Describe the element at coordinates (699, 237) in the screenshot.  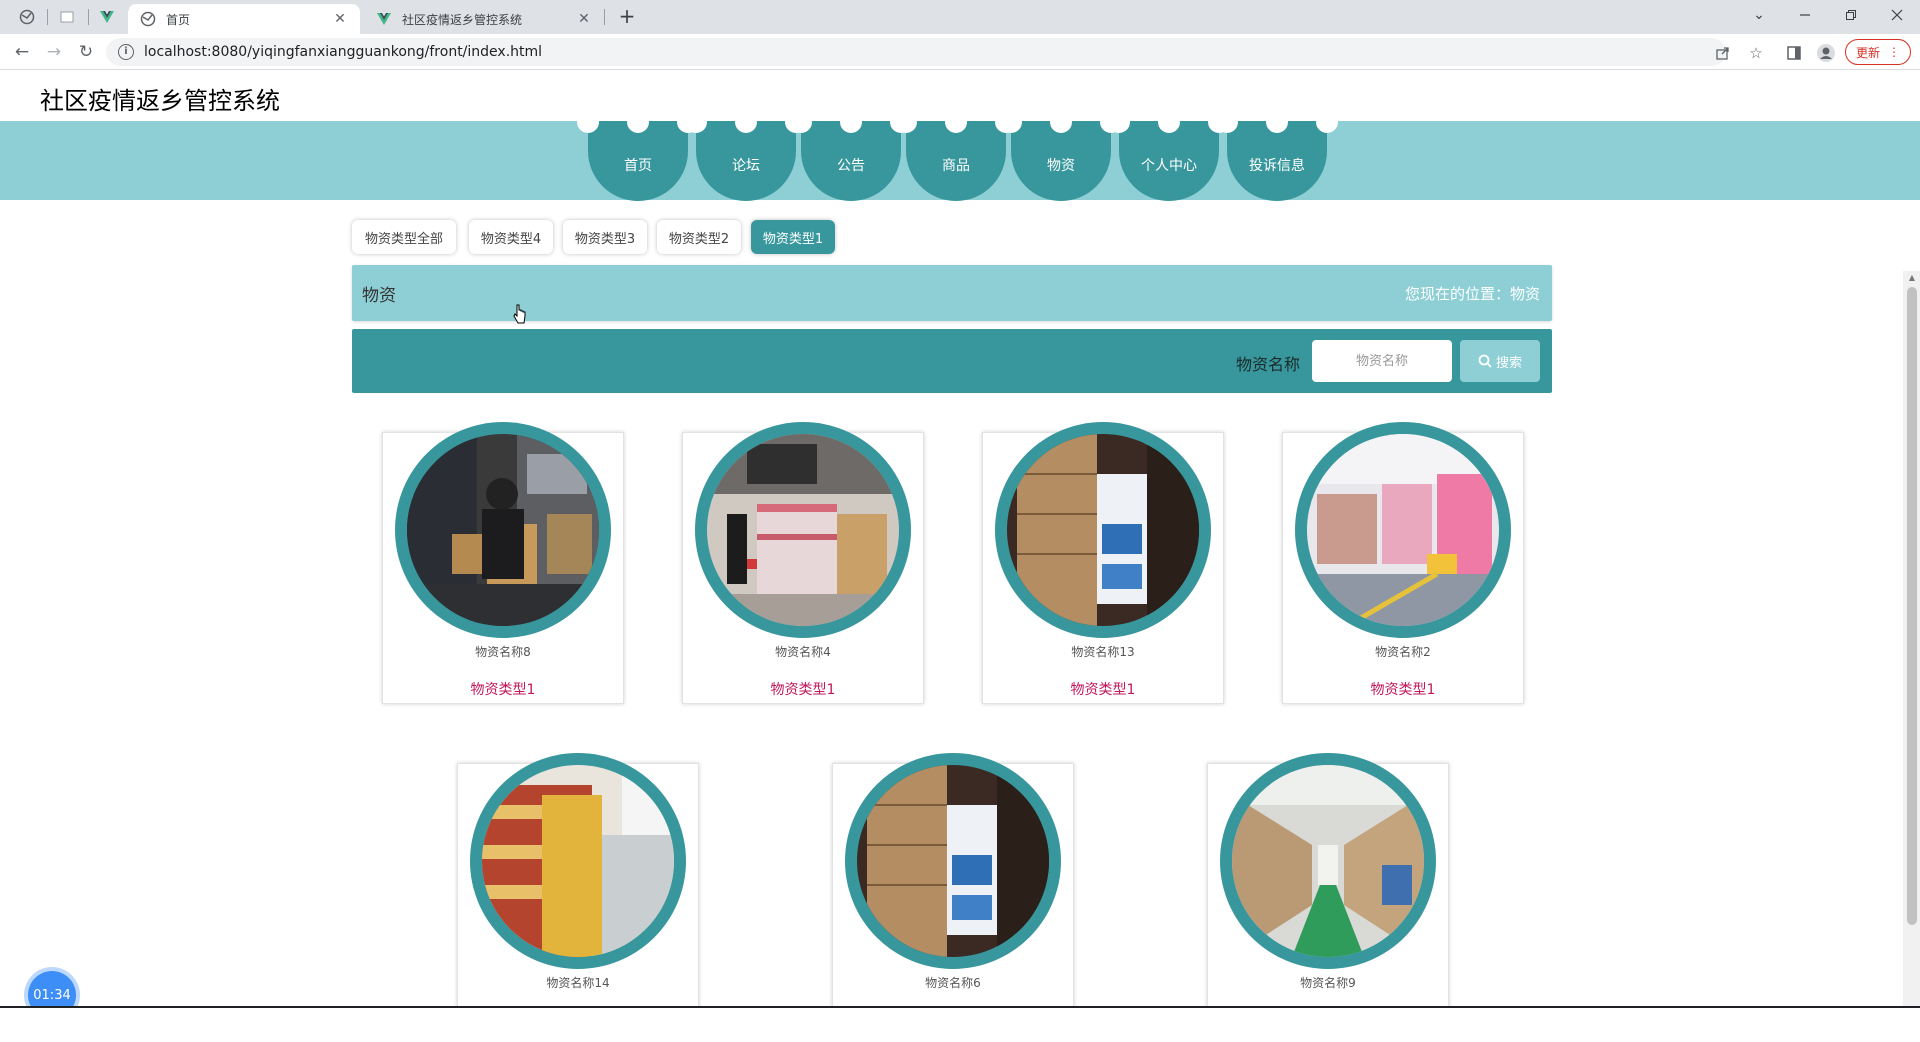
I see `filter-type-2: 物资类型2` at that location.